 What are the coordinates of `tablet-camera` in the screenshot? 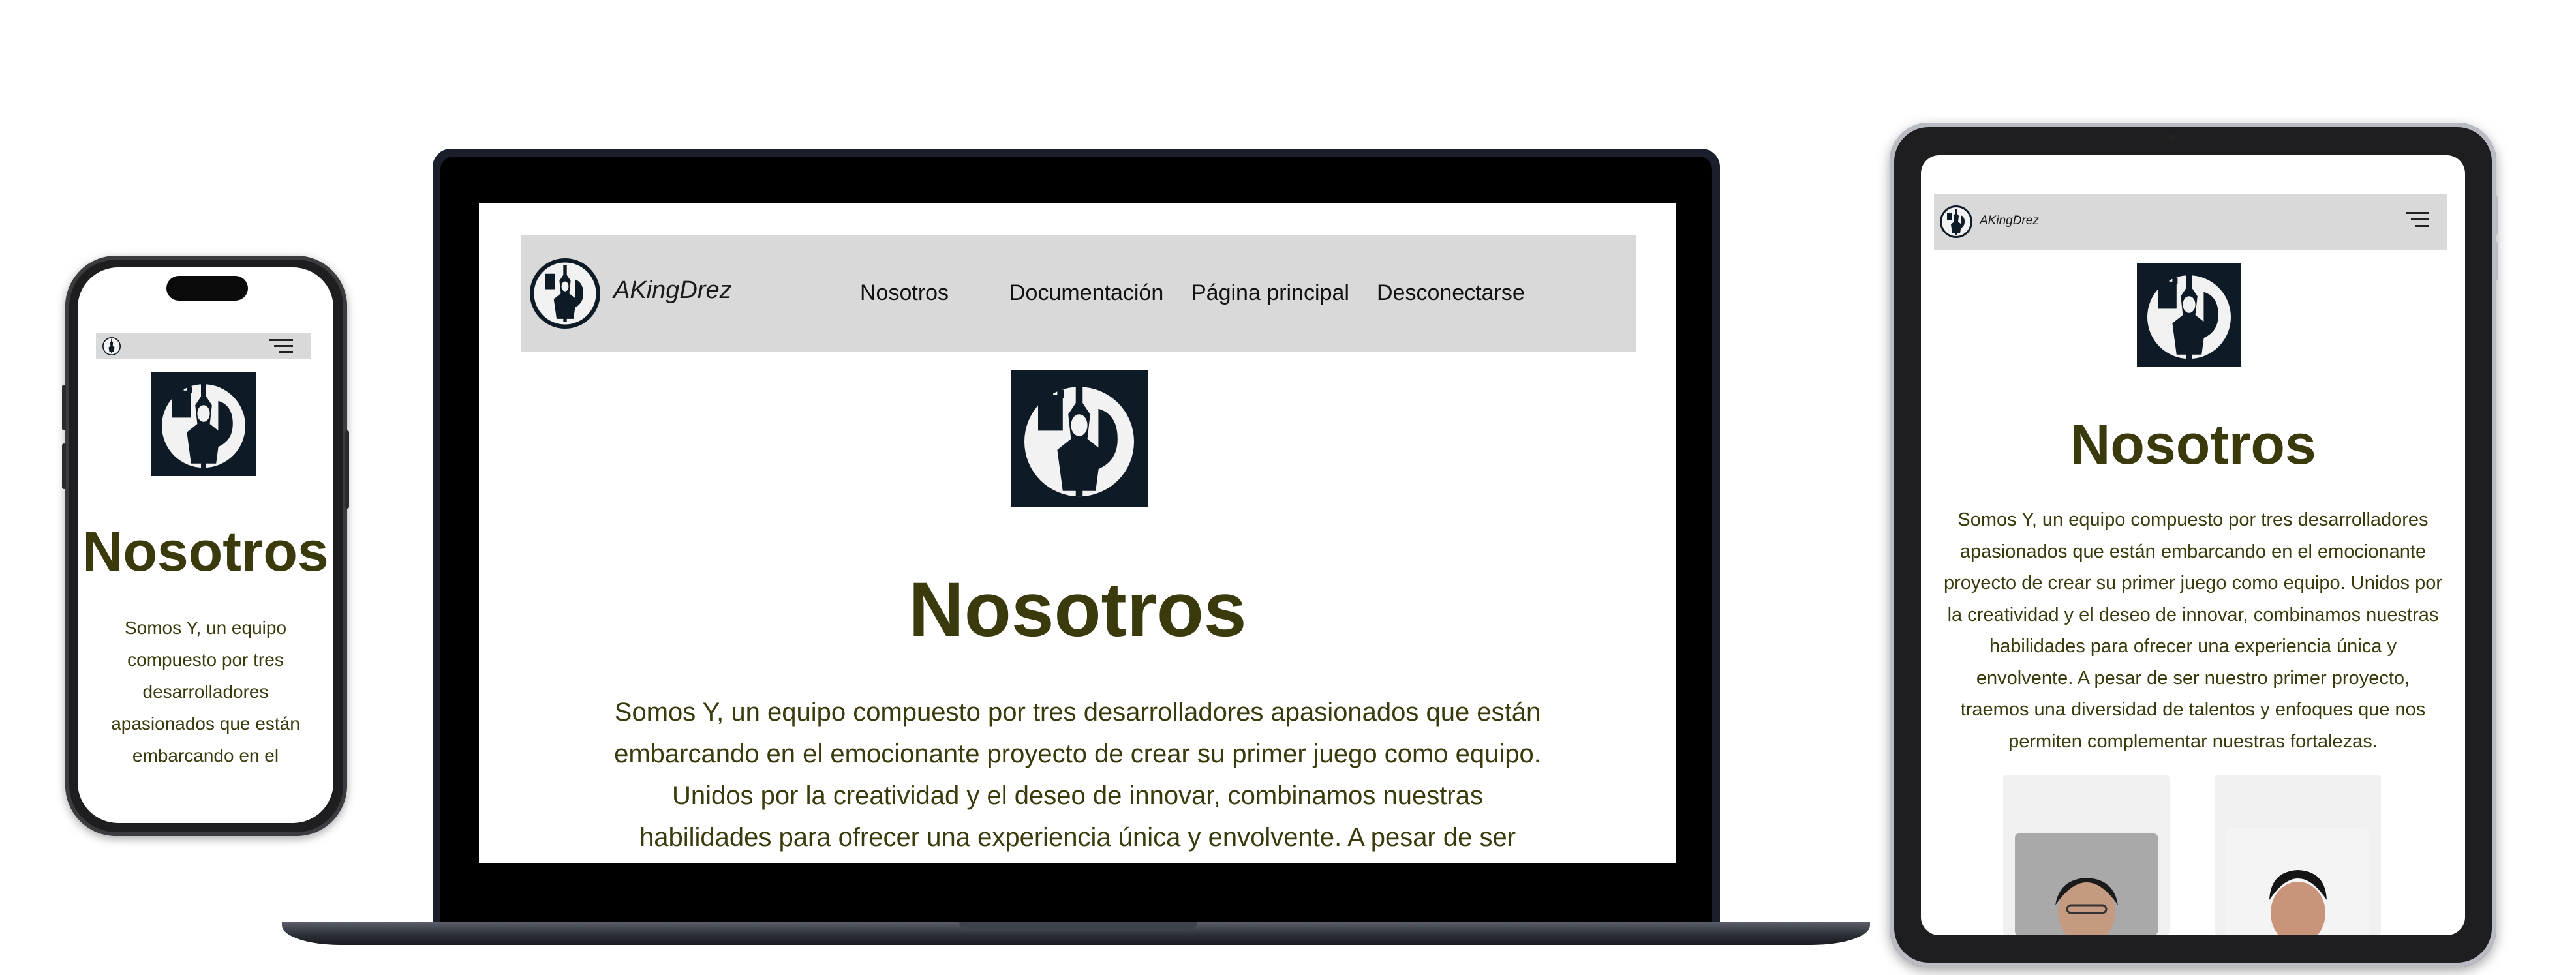 It's located at (2171, 137).